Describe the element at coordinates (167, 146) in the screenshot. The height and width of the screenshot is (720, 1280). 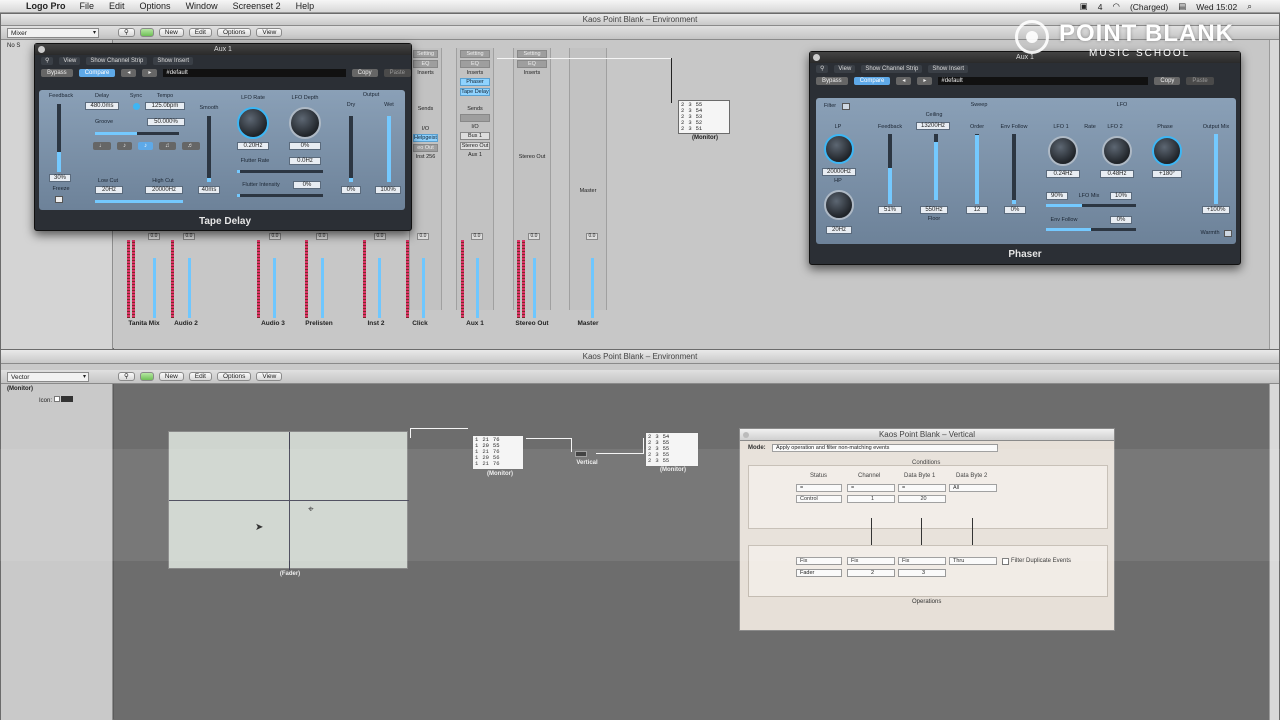
I see `note-button: ♫` at that location.